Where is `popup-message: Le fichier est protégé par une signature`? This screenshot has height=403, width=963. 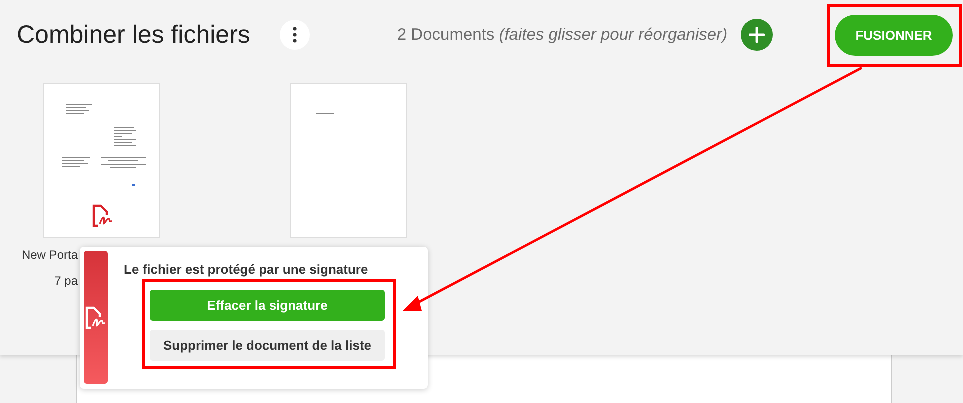 popup-message: Le fichier est protégé par une signature is located at coordinates (247, 270).